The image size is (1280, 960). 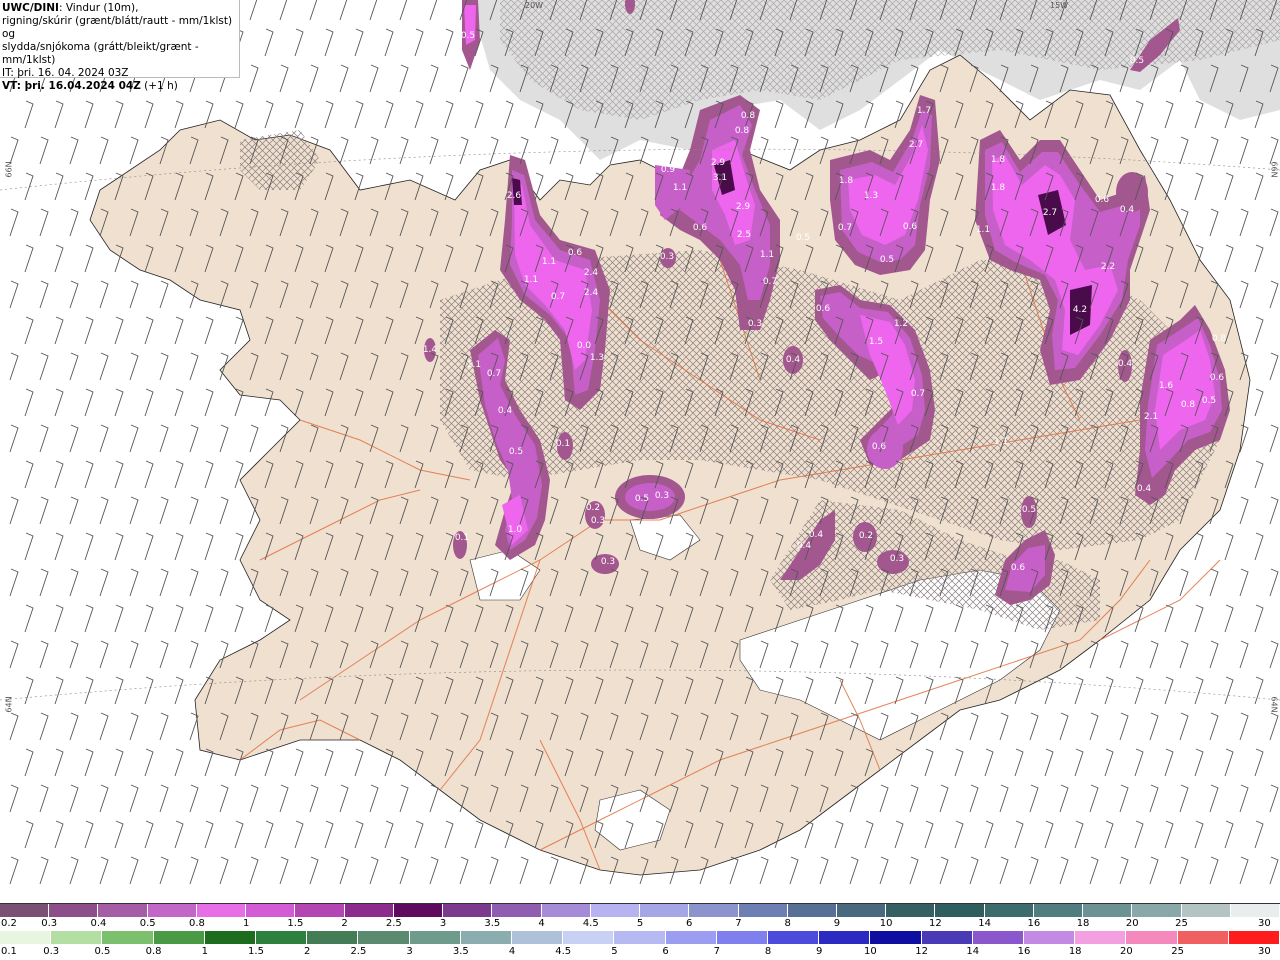 I want to click on legend-label: 5, so click(x=640, y=923).